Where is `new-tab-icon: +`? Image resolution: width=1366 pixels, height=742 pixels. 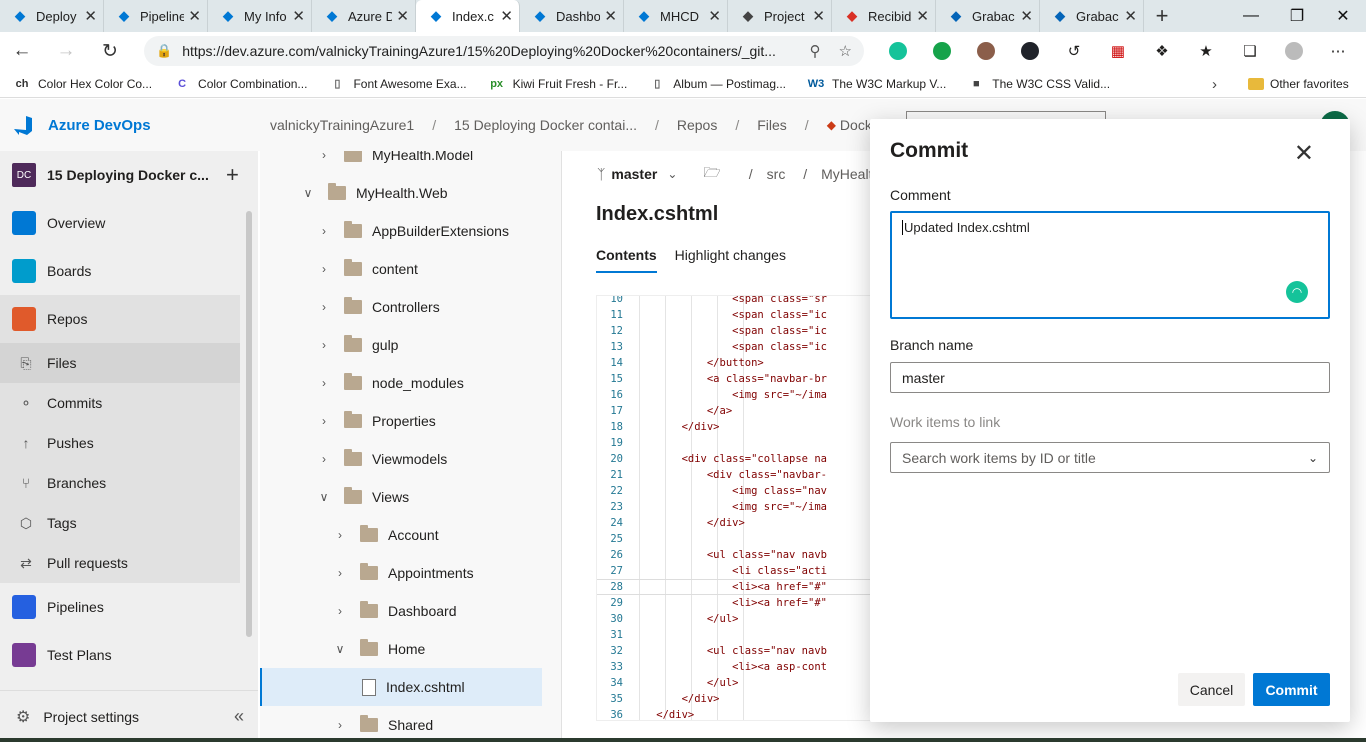 new-tab-icon: + is located at coordinates (1162, 16).